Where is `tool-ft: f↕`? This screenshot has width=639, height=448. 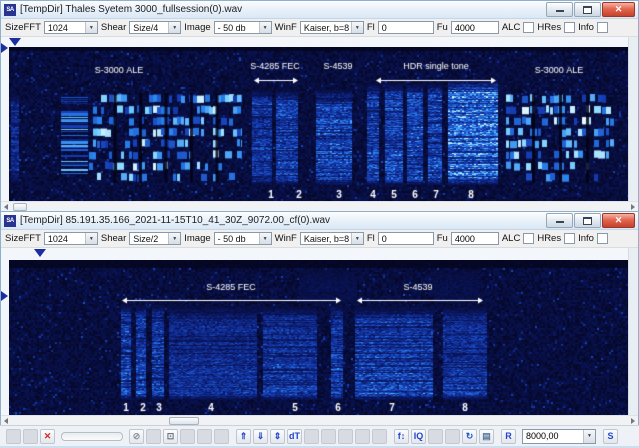
tool-ft: f↕ is located at coordinates (401, 436).